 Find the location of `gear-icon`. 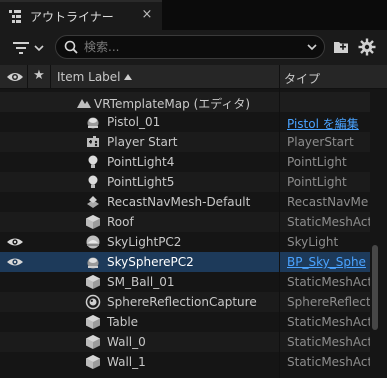

gear-icon is located at coordinates (367, 47).